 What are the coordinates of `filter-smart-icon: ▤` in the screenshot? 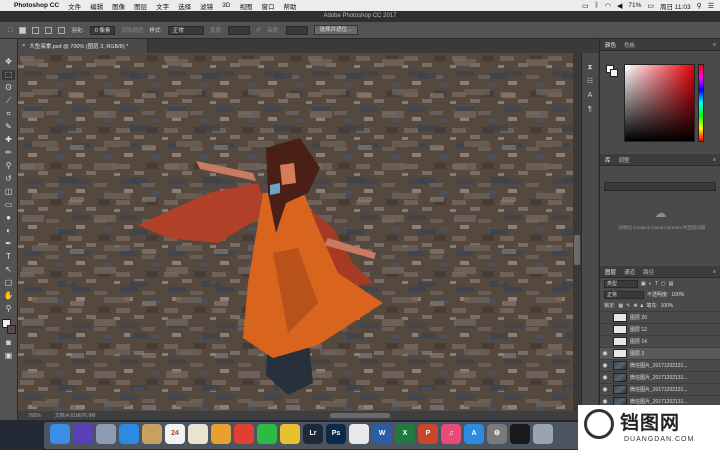 It's located at (671, 284).